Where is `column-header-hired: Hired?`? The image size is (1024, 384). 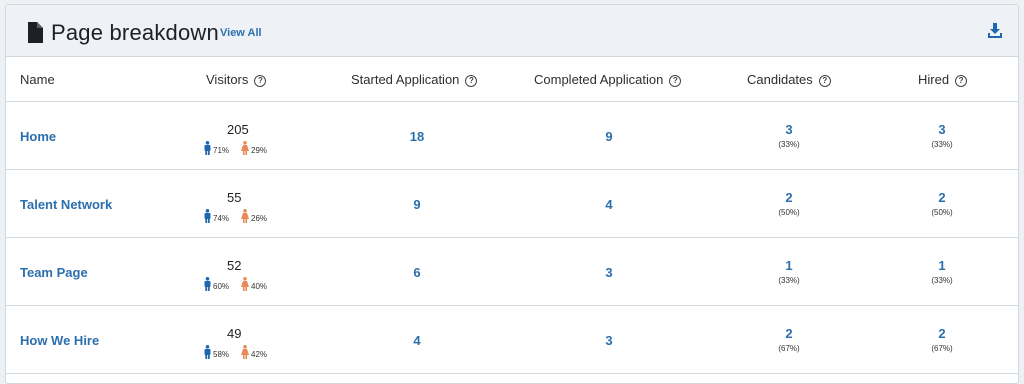
column-header-hired: Hired? is located at coordinates (943, 79).